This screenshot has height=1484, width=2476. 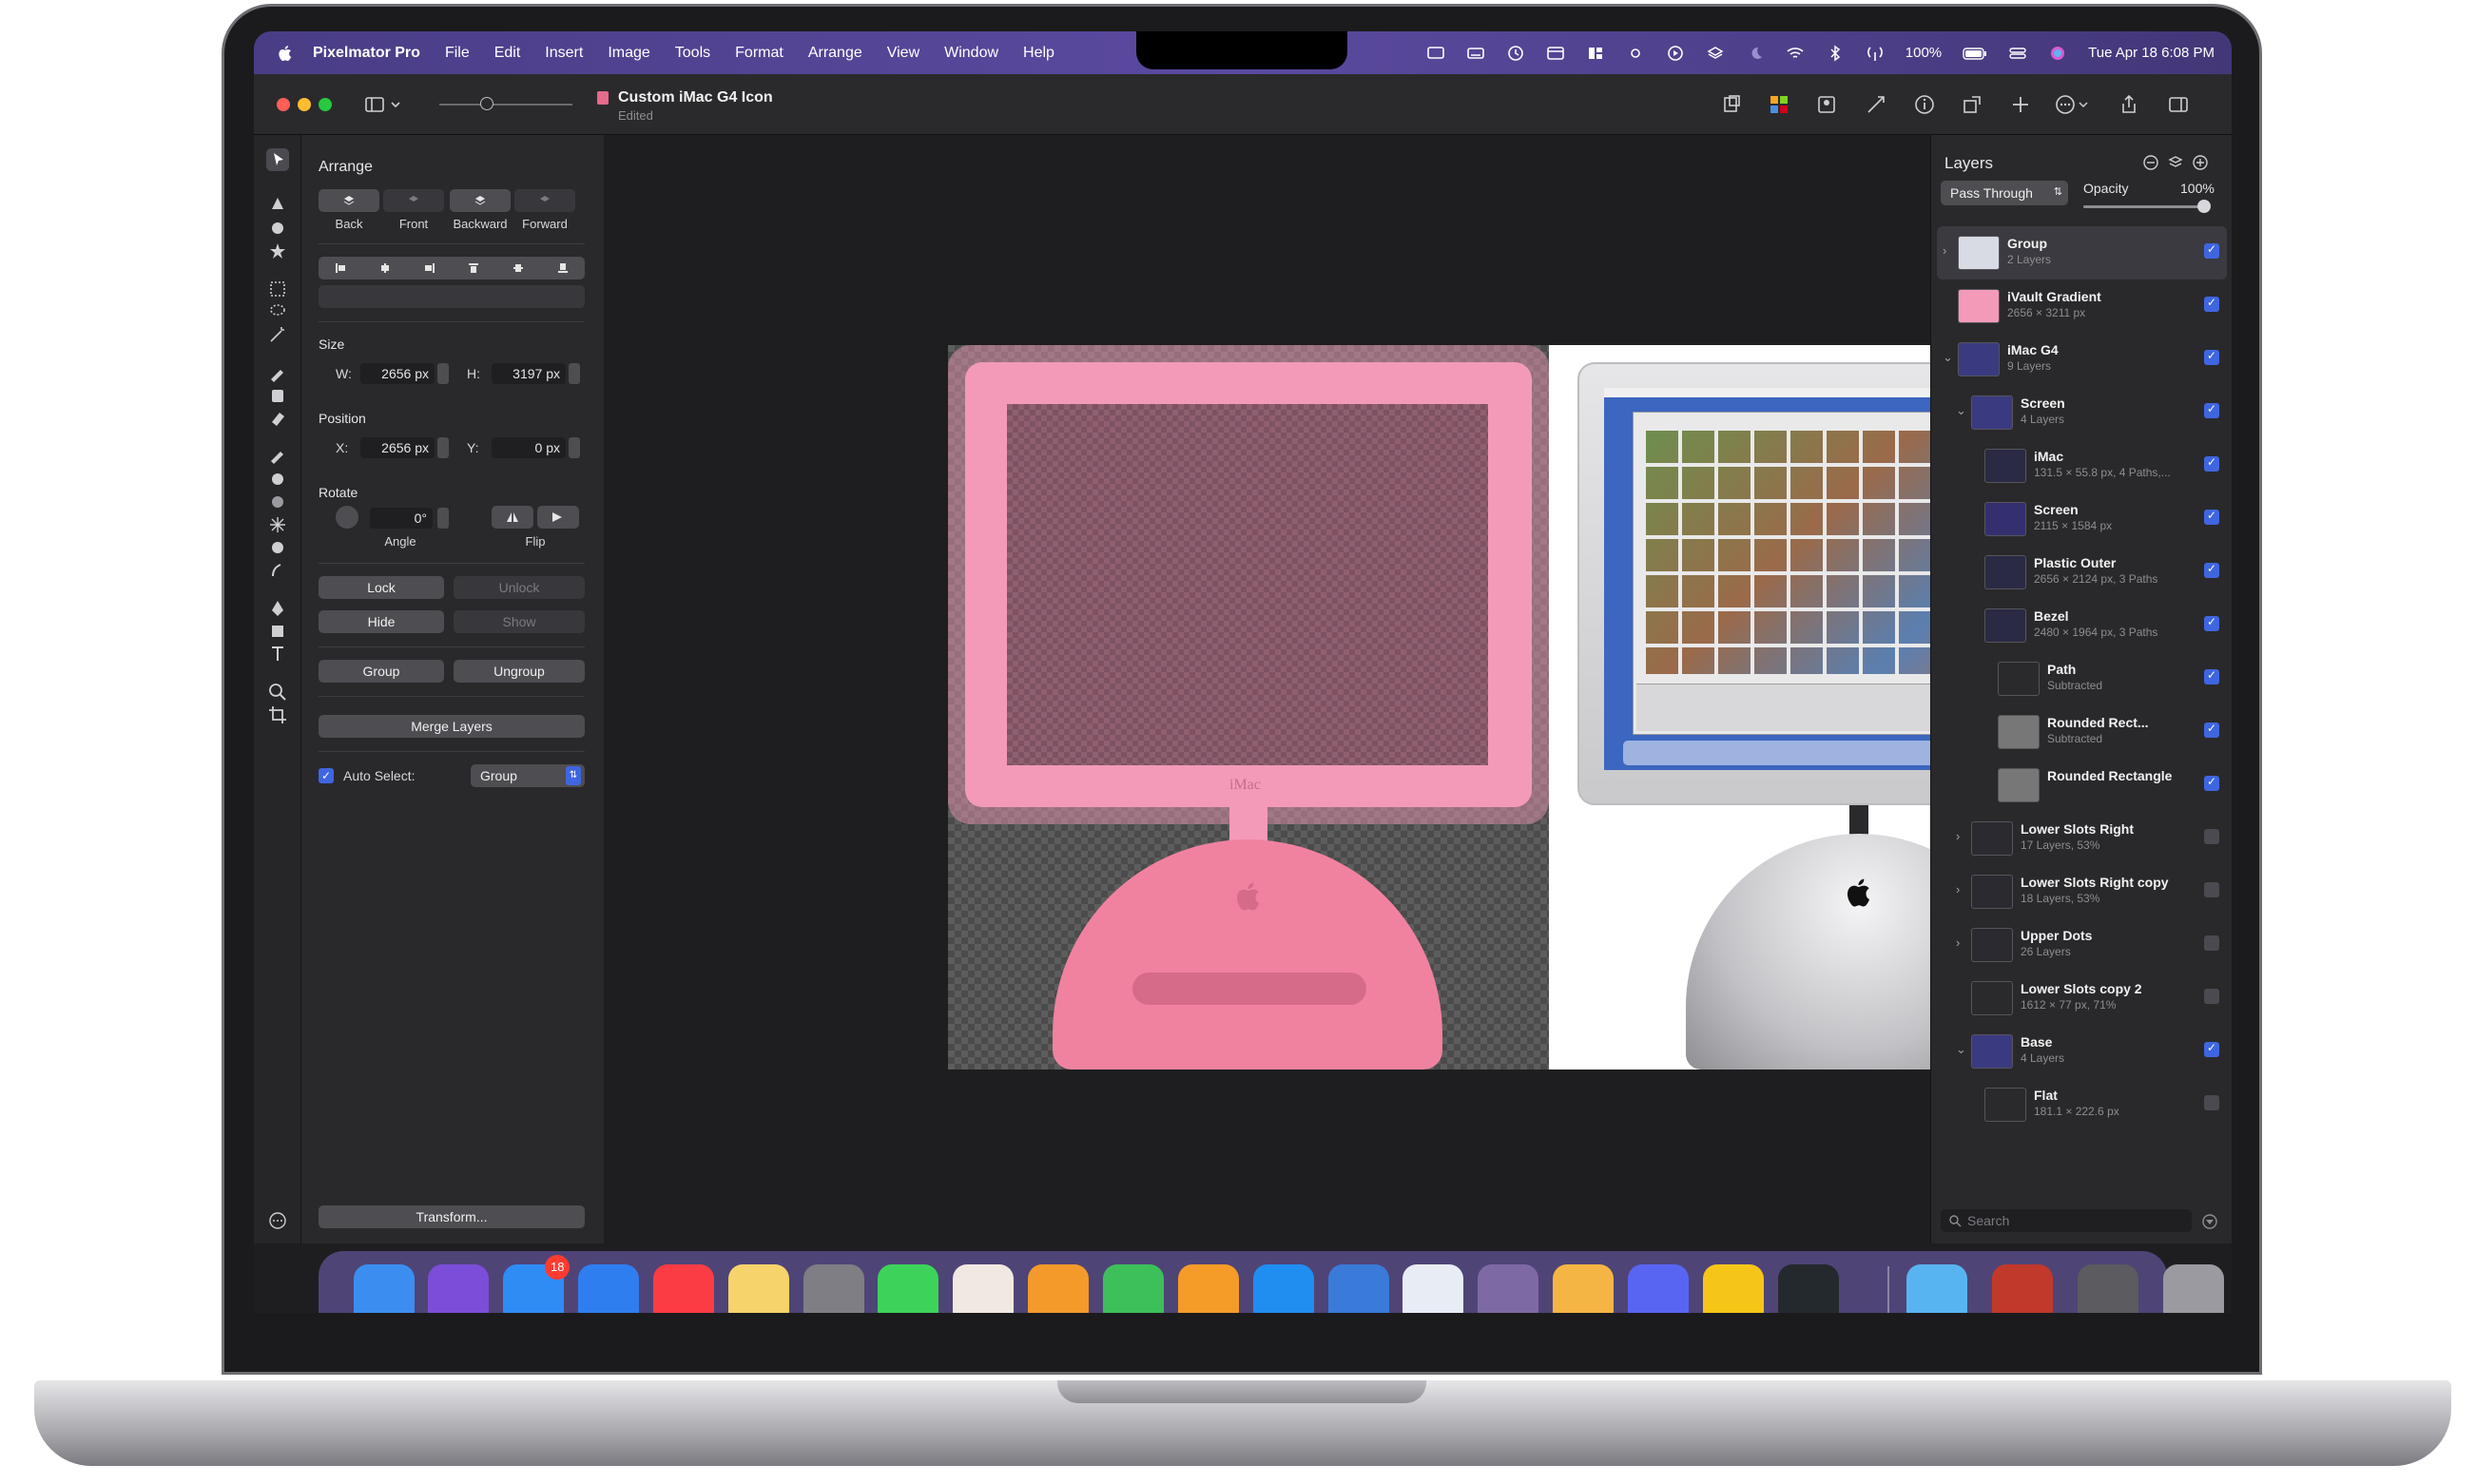 I want to click on y-stepper, so click(x=575, y=447).